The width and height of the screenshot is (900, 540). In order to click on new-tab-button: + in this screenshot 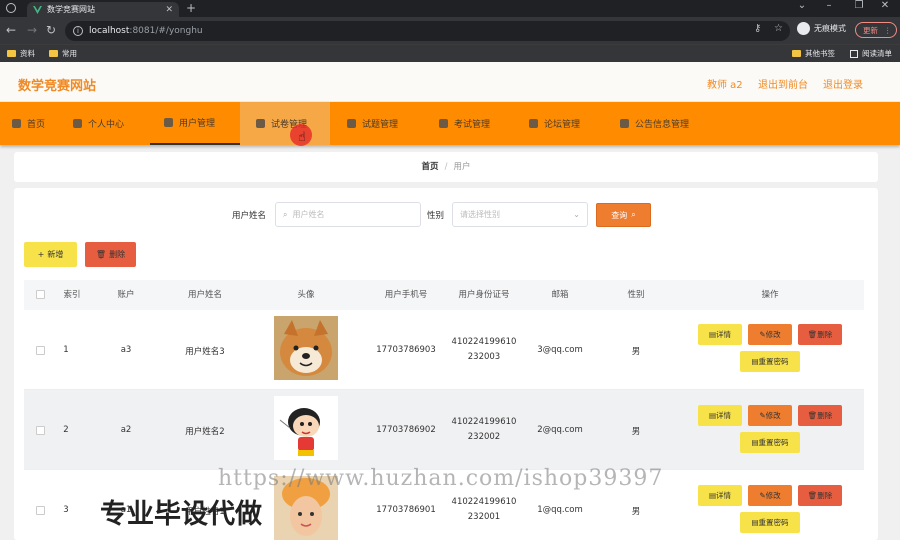, I will do `click(191, 8)`.